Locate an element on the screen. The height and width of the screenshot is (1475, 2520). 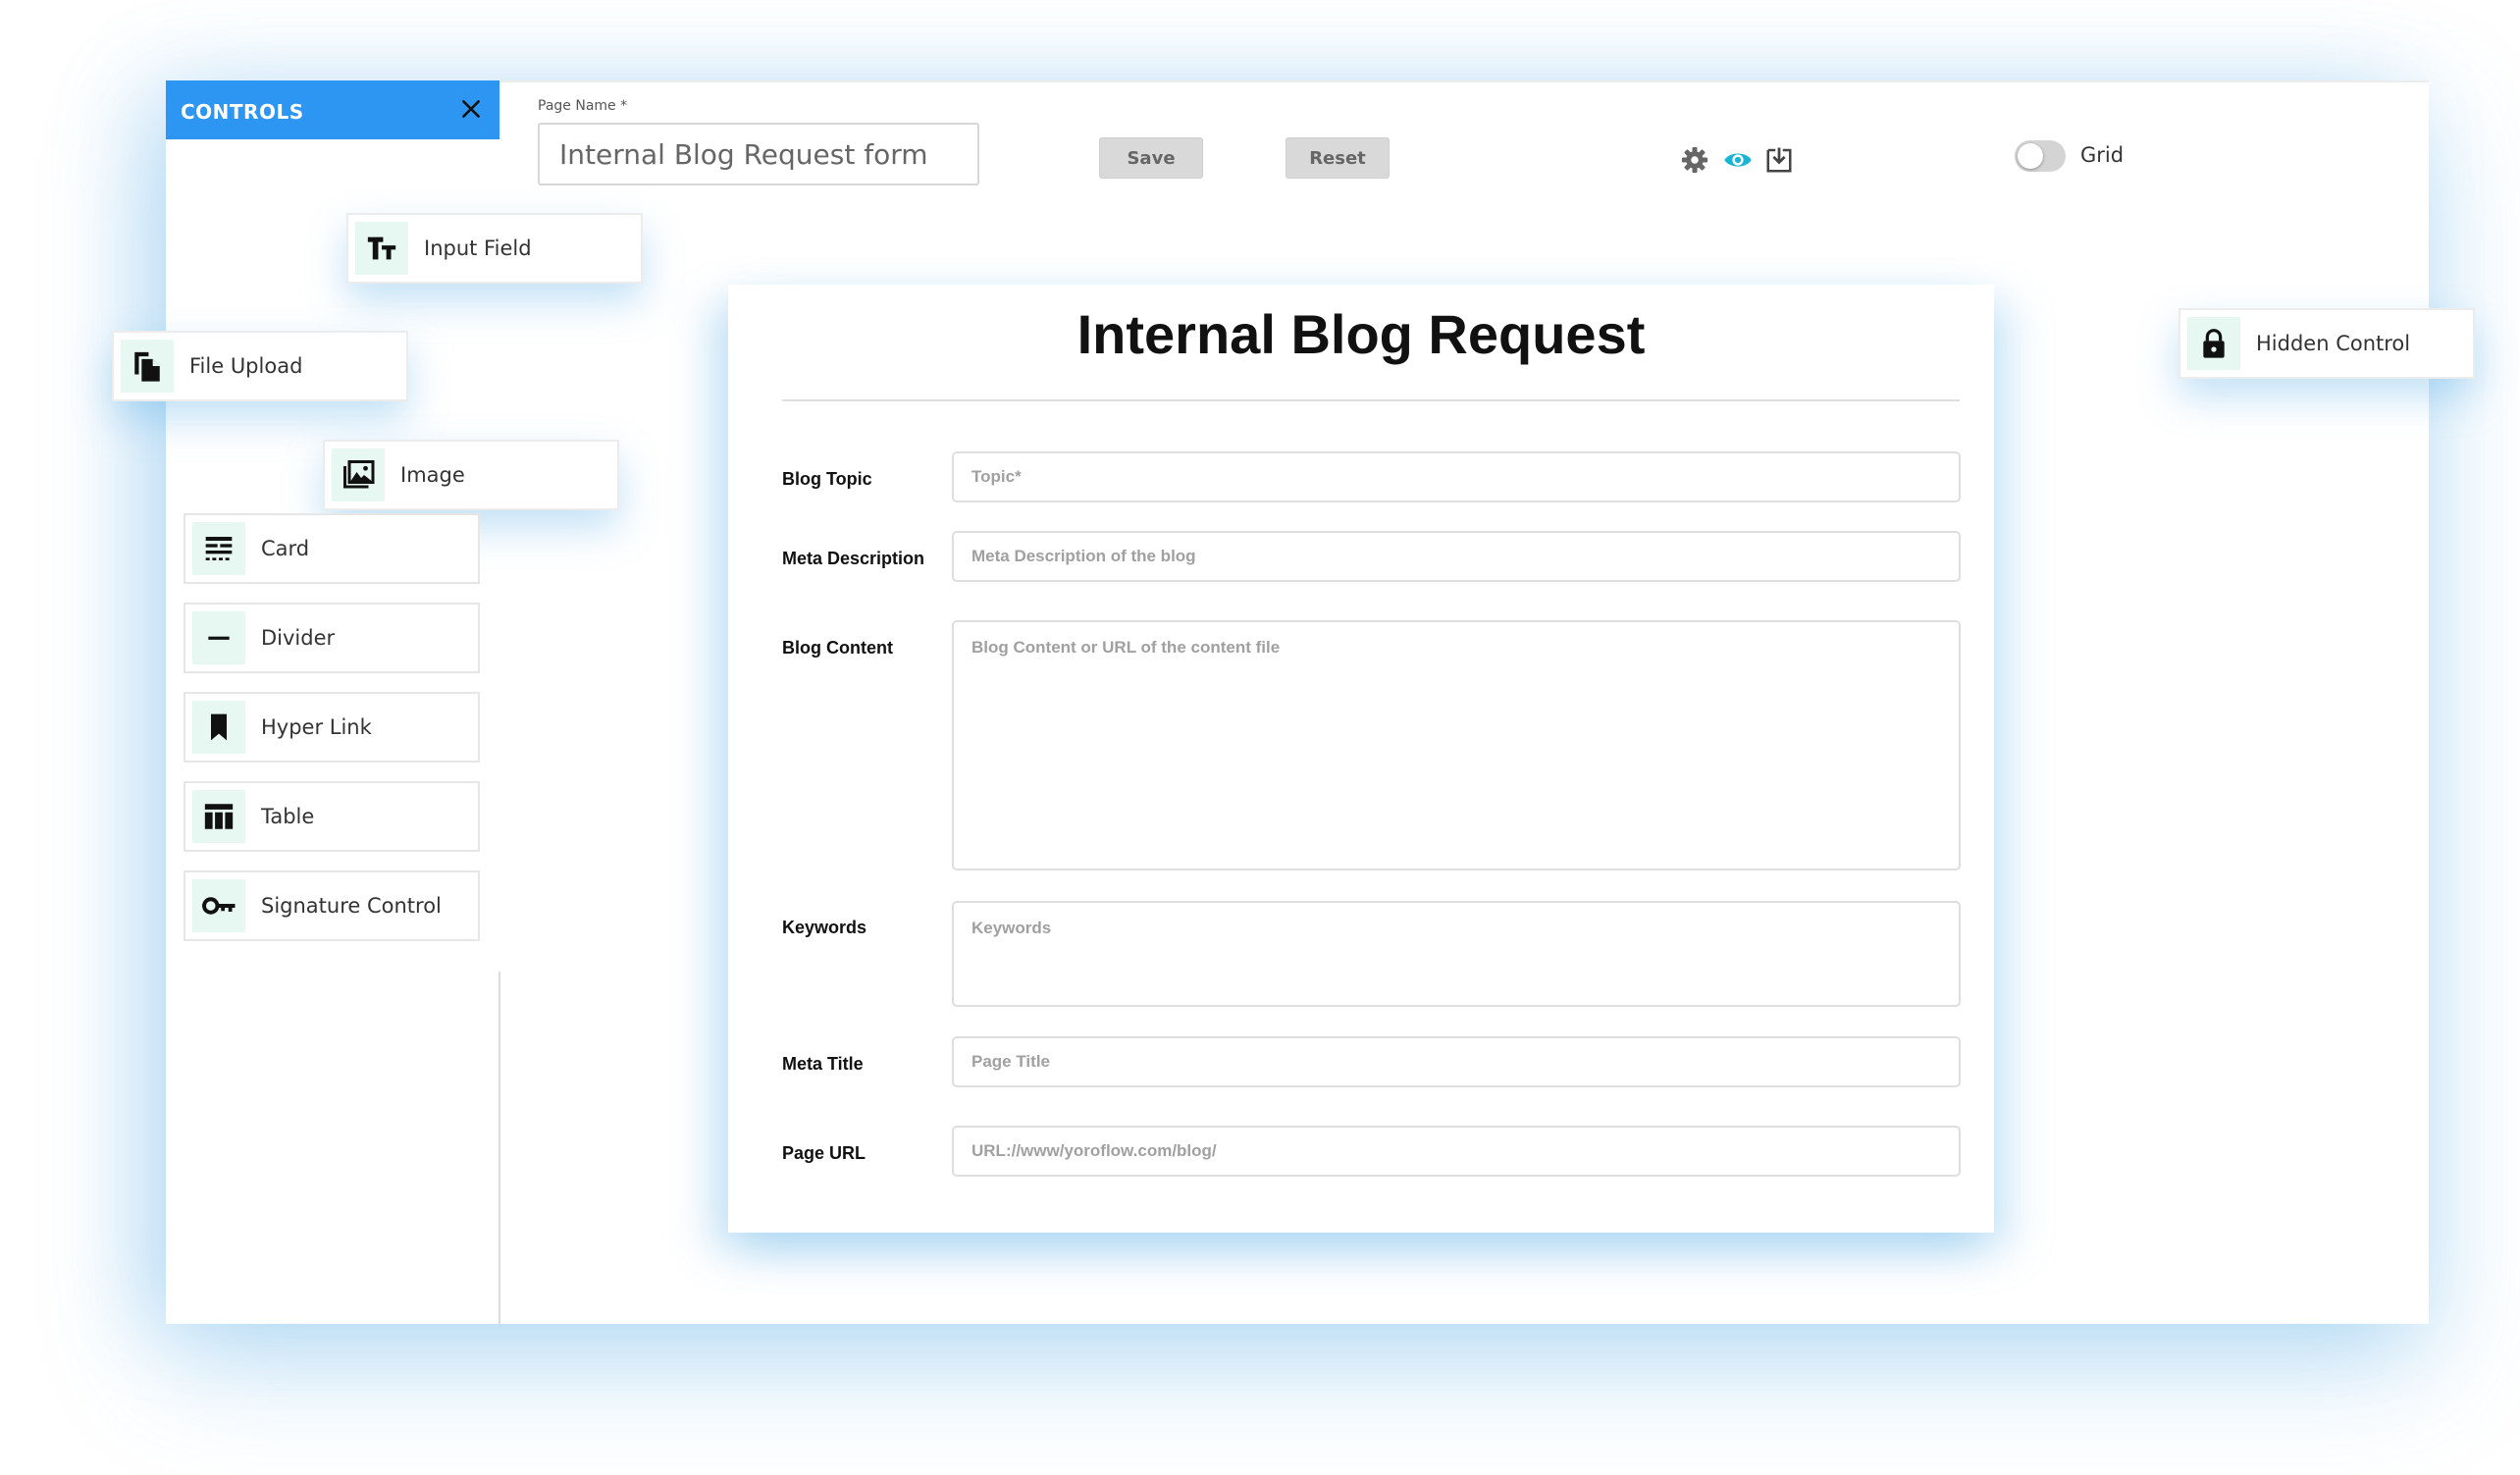
controls-panel-header: CONTROLS is located at coordinates (332, 109).